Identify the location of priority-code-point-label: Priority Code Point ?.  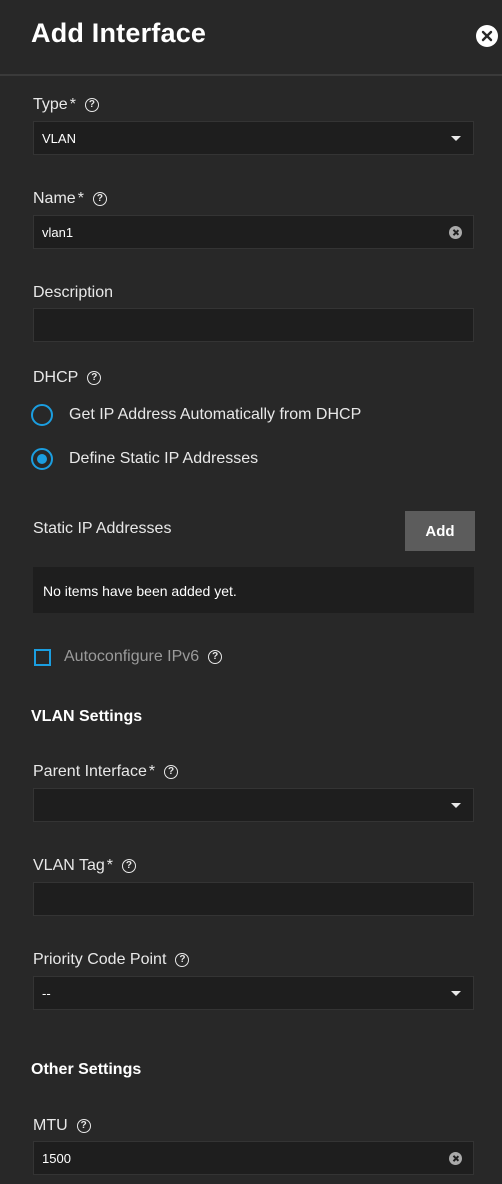
(111, 960).